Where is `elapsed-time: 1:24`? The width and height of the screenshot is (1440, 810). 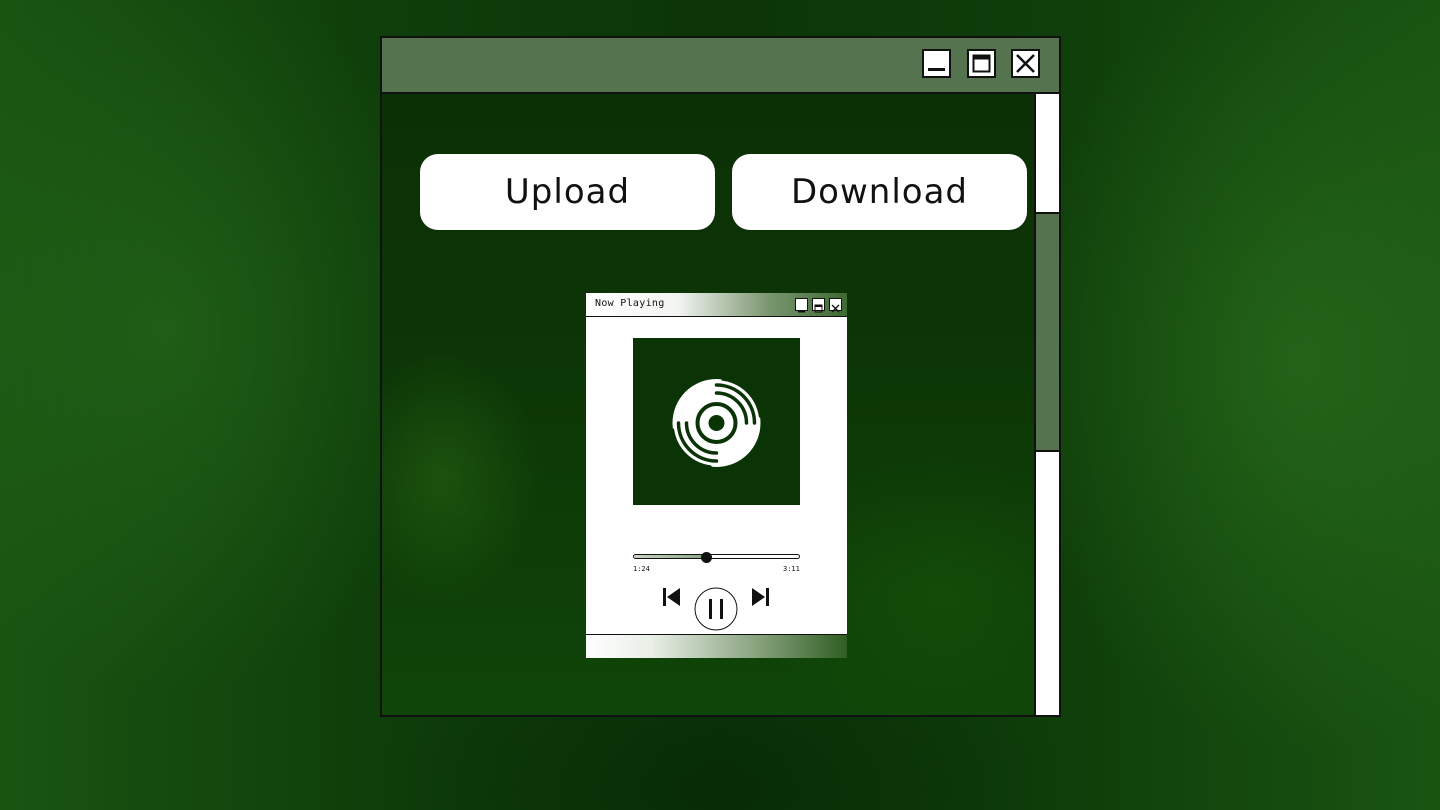
elapsed-time: 1:24 is located at coordinates (641, 569).